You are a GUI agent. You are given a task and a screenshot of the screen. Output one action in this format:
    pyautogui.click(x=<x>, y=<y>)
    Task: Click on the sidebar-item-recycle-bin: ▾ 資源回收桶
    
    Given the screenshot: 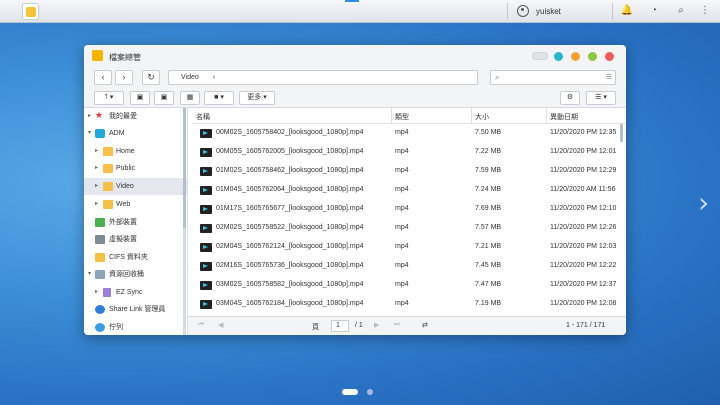 What is the action you would take?
    pyautogui.click(x=135, y=274)
    